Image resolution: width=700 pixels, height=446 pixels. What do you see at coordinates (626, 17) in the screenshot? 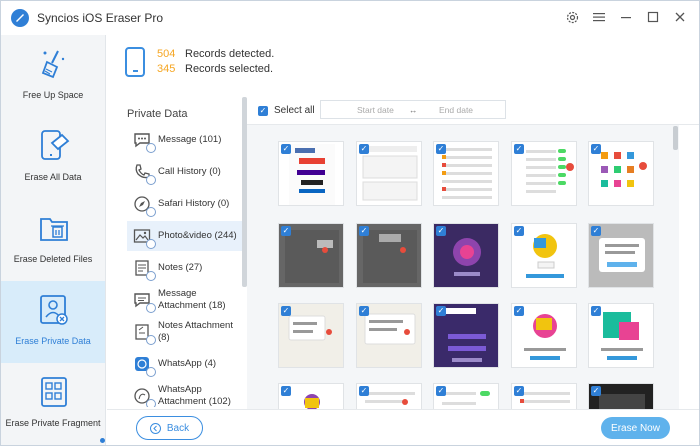
I see `minimize-icon` at bounding box center [626, 17].